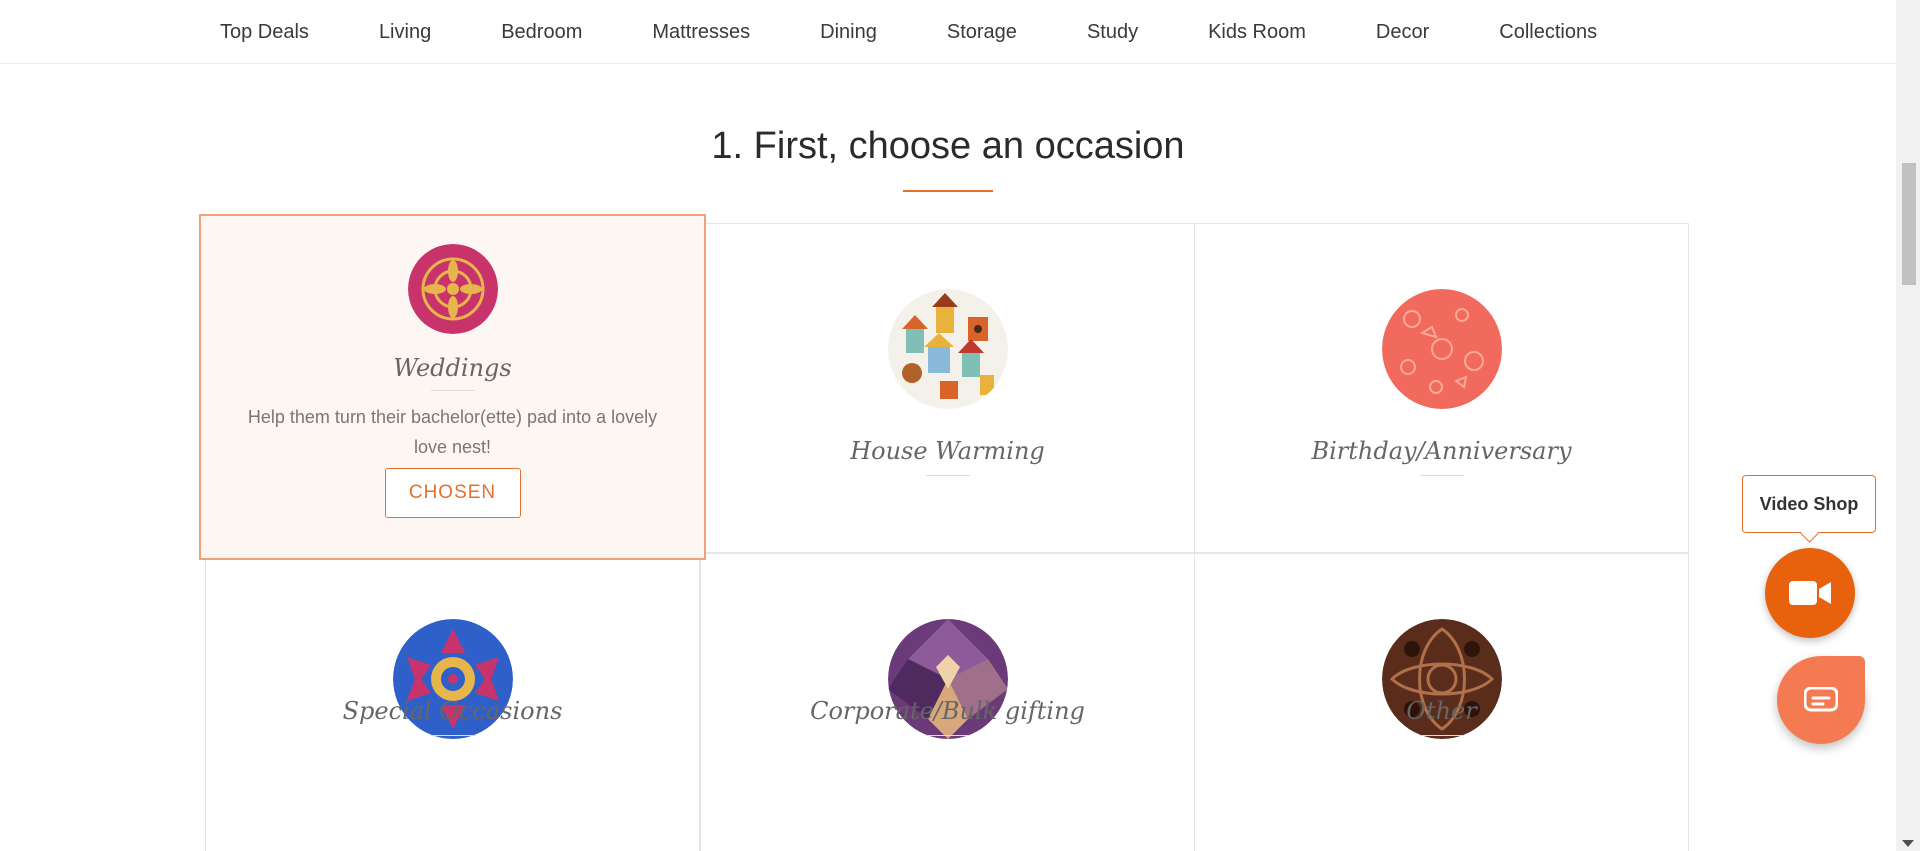 The height and width of the screenshot is (851, 1920). Describe the element at coordinates (264, 32) in the screenshot. I see `nav-item-top-deals: Top Deals` at that location.